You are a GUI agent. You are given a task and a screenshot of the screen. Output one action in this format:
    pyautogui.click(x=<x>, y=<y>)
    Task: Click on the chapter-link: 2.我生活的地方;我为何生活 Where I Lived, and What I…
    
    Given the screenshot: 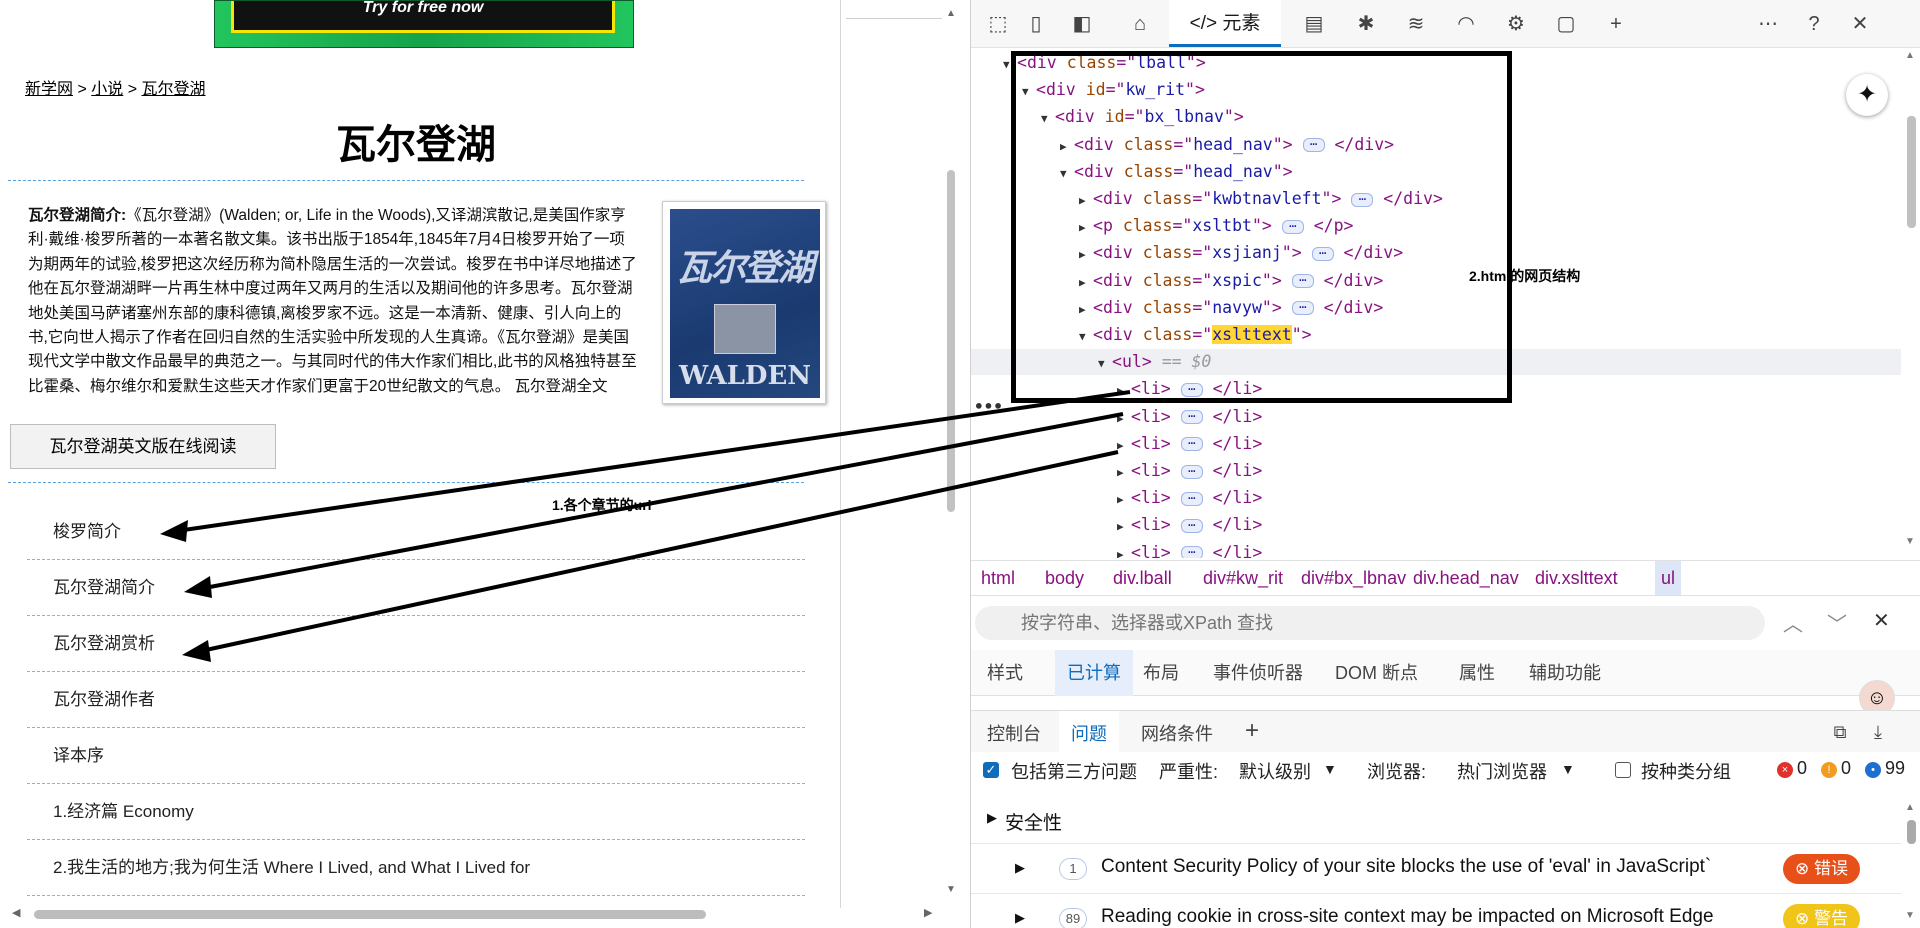 What is the action you would take?
    pyautogui.click(x=416, y=868)
    